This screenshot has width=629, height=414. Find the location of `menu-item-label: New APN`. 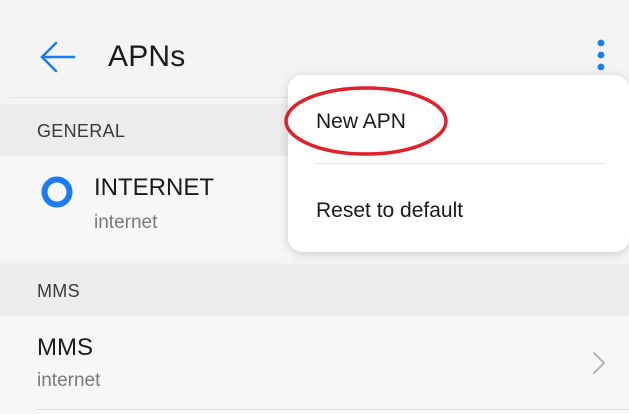

menu-item-label: New APN is located at coordinates (361, 121).